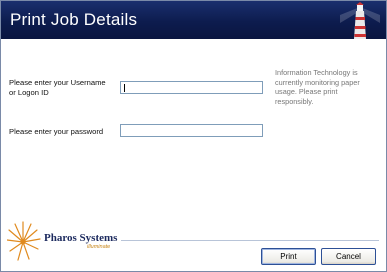  What do you see at coordinates (56, 131) in the screenshot?
I see `password-label: Please enter your password` at bounding box center [56, 131].